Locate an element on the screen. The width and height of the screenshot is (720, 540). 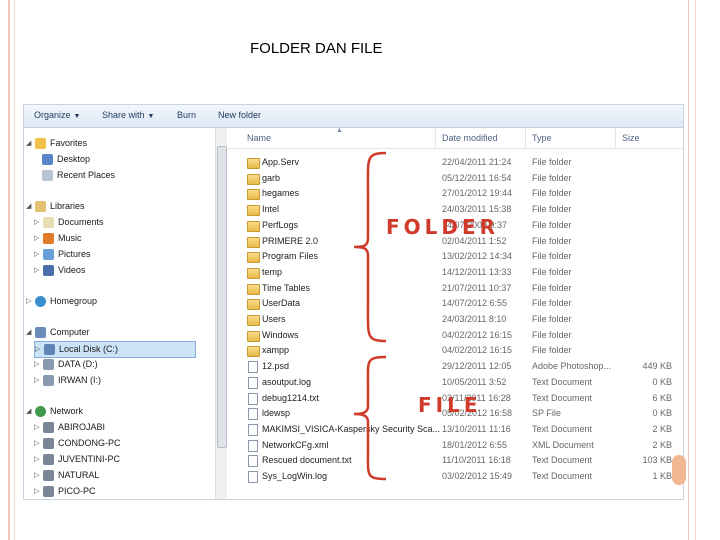
nav-favorites: ◢ Favorites is located at coordinates (56, 143).